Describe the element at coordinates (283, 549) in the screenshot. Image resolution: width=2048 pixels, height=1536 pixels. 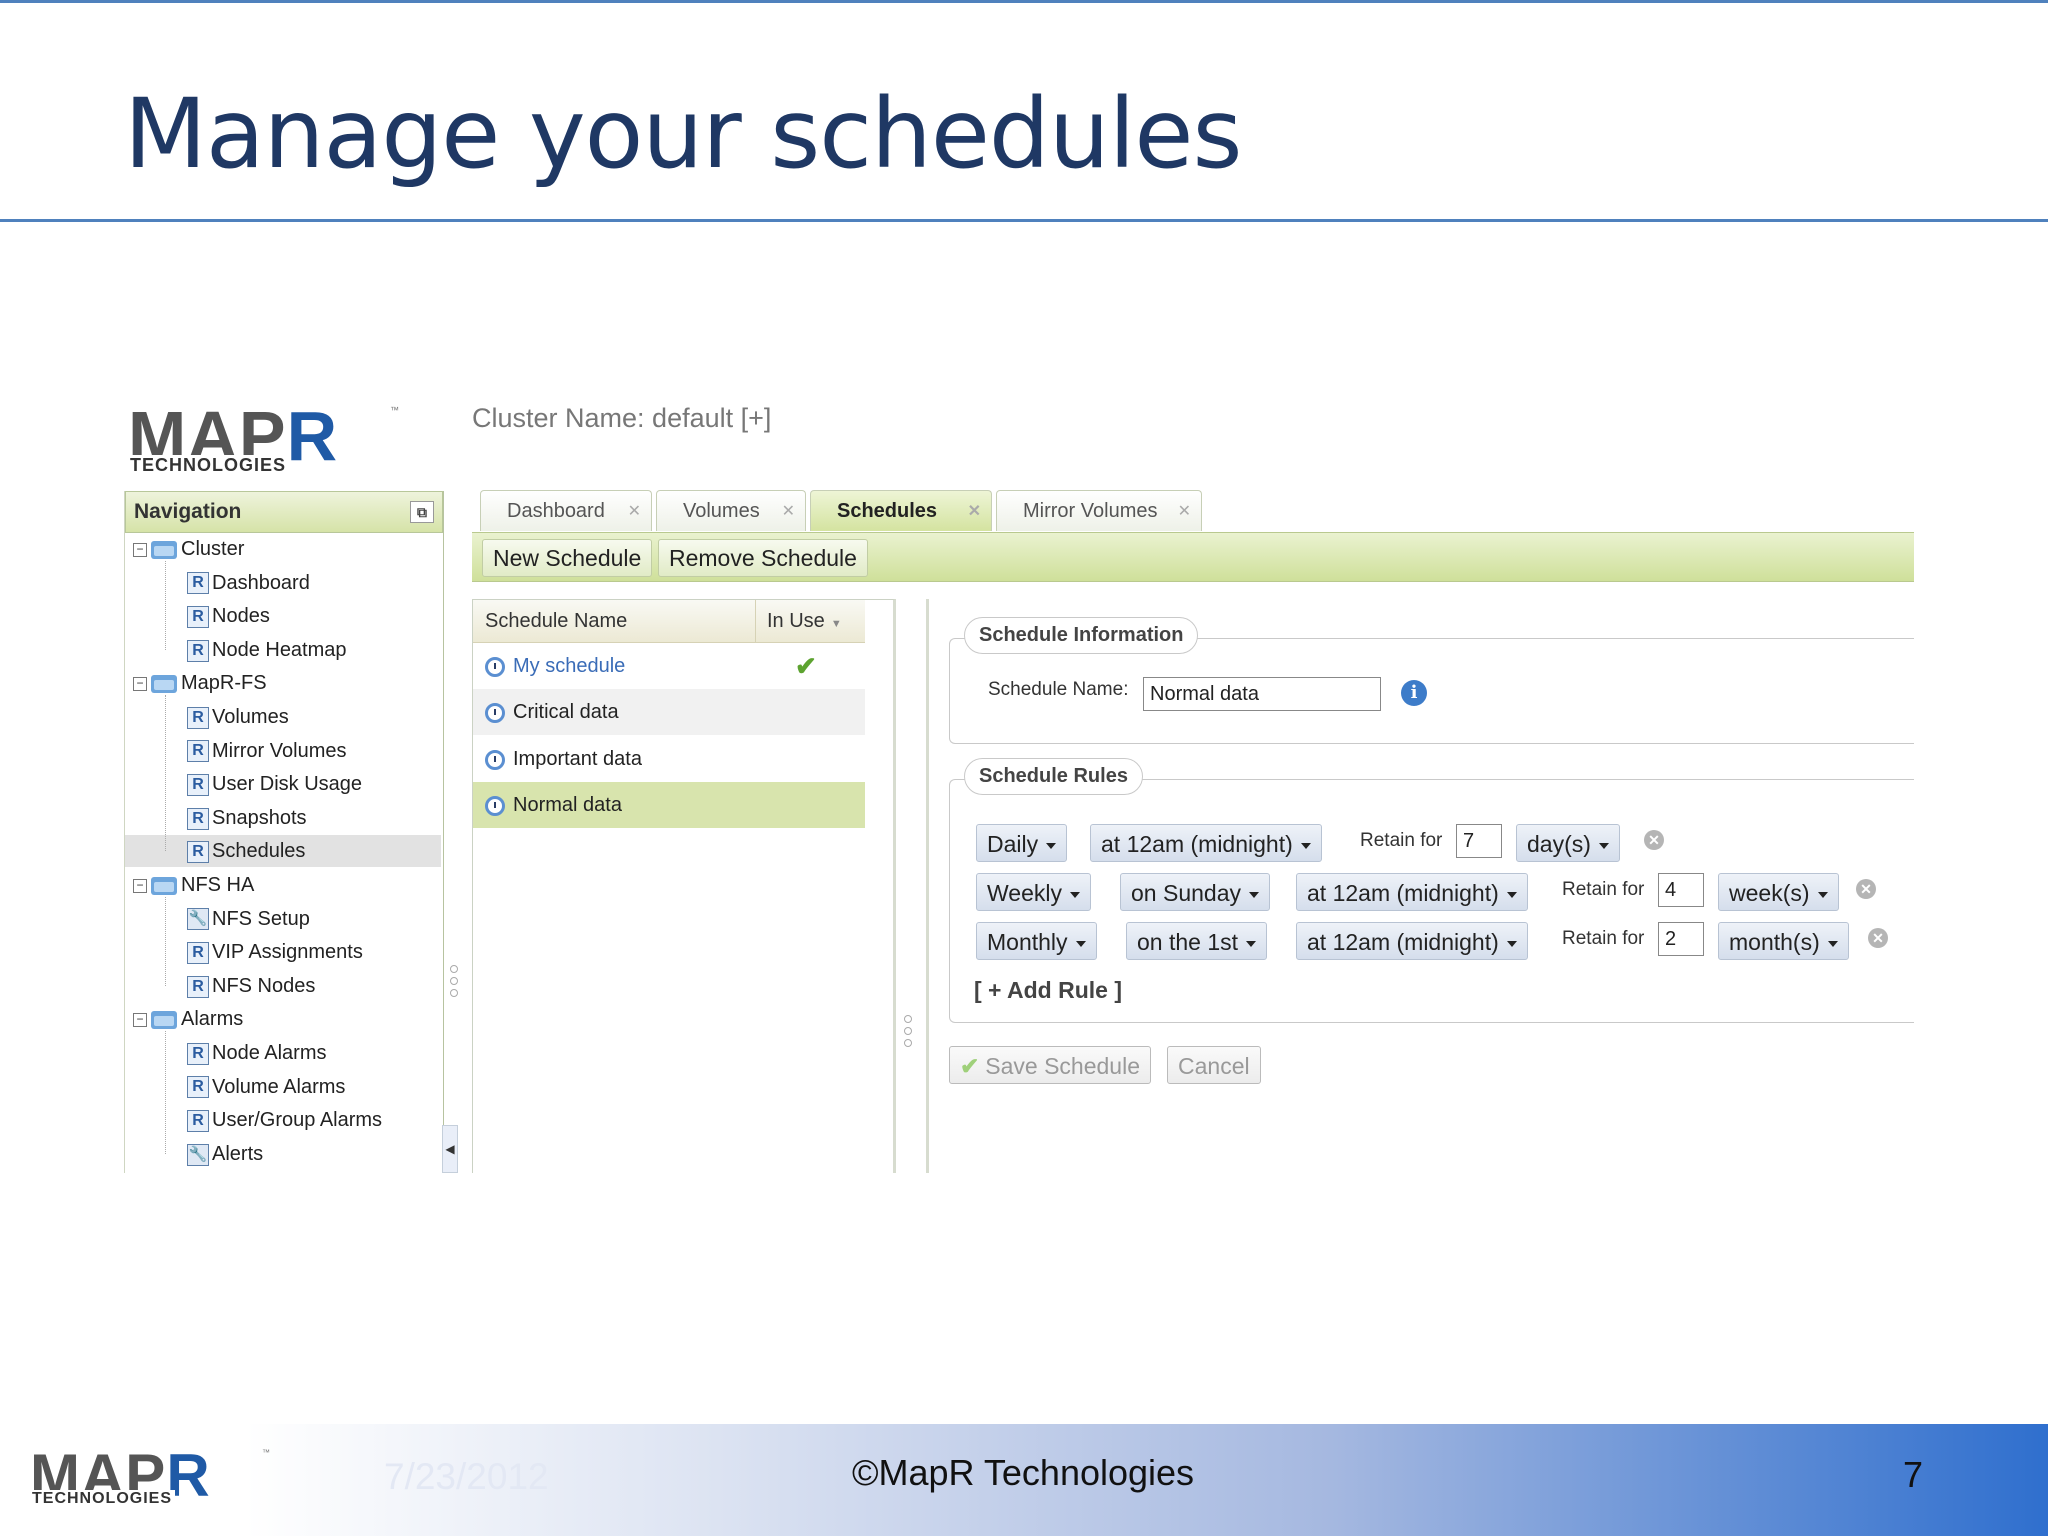
I see `sidebar-item-cluster: − Cluster` at that location.